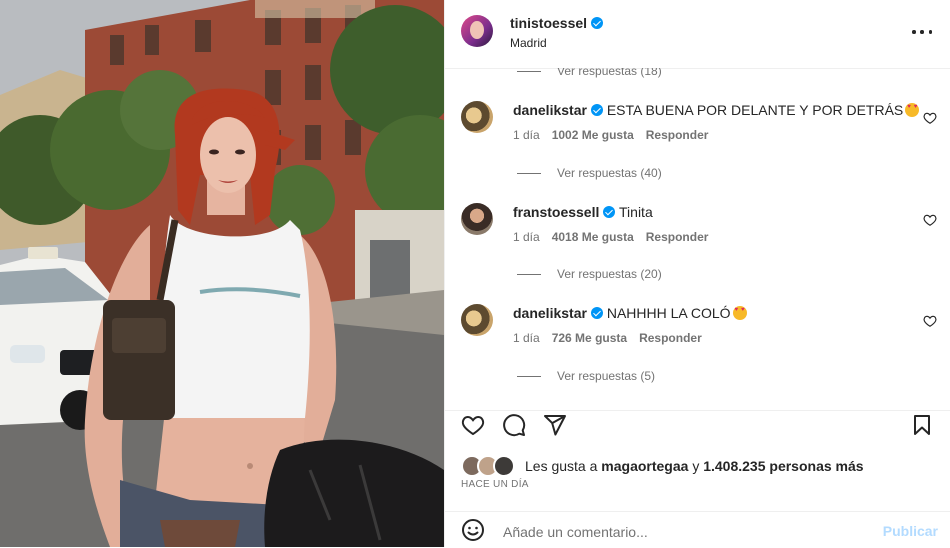 Image resolution: width=950 pixels, height=548 pixels. I want to click on emoji-icon, so click(473, 530).